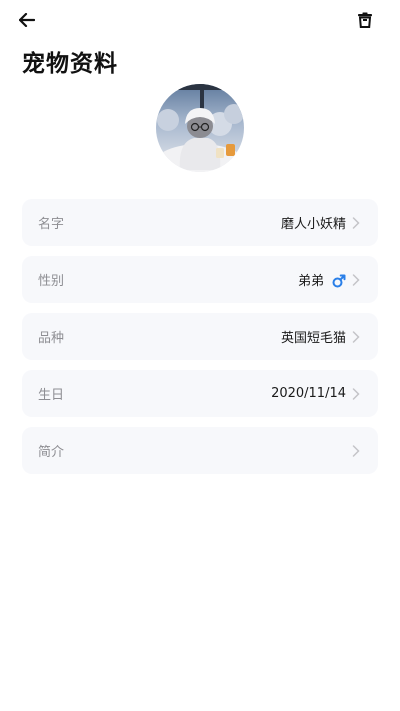 The image size is (400, 711). What do you see at coordinates (200, 336) in the screenshot?
I see `breed-row: 品种 英国短毛猫` at bounding box center [200, 336].